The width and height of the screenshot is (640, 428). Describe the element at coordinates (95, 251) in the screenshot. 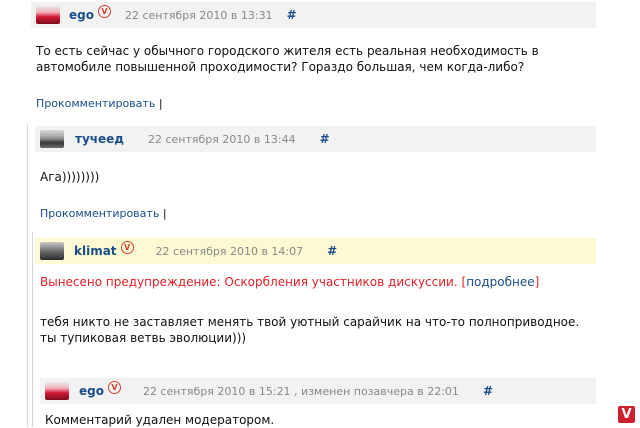

I see `comment-author: klimat` at that location.